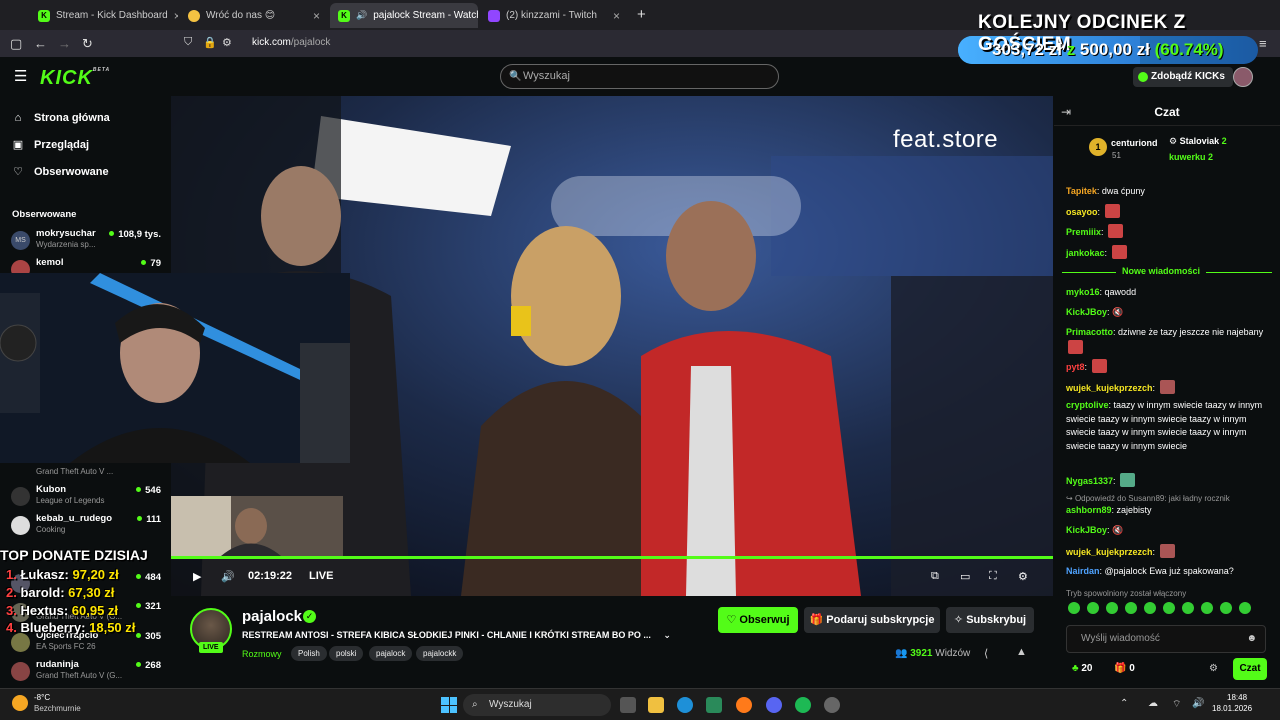  I want to click on firefox-icon, so click(744, 705).